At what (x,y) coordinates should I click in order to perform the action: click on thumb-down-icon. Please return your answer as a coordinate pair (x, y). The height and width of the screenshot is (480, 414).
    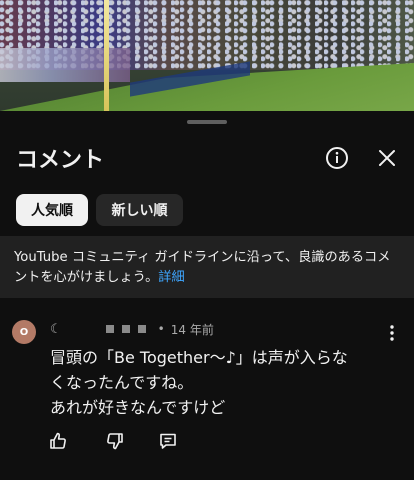
    Looking at the image, I should click on (115, 441).